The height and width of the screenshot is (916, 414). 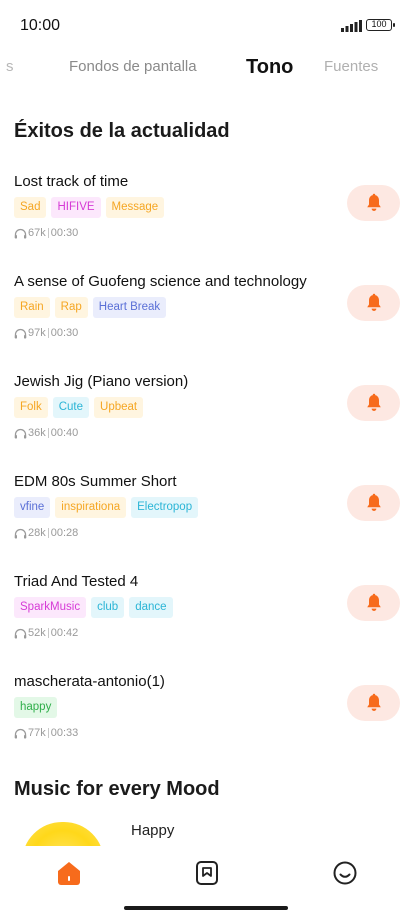 I want to click on tag: dance, so click(x=151, y=607).